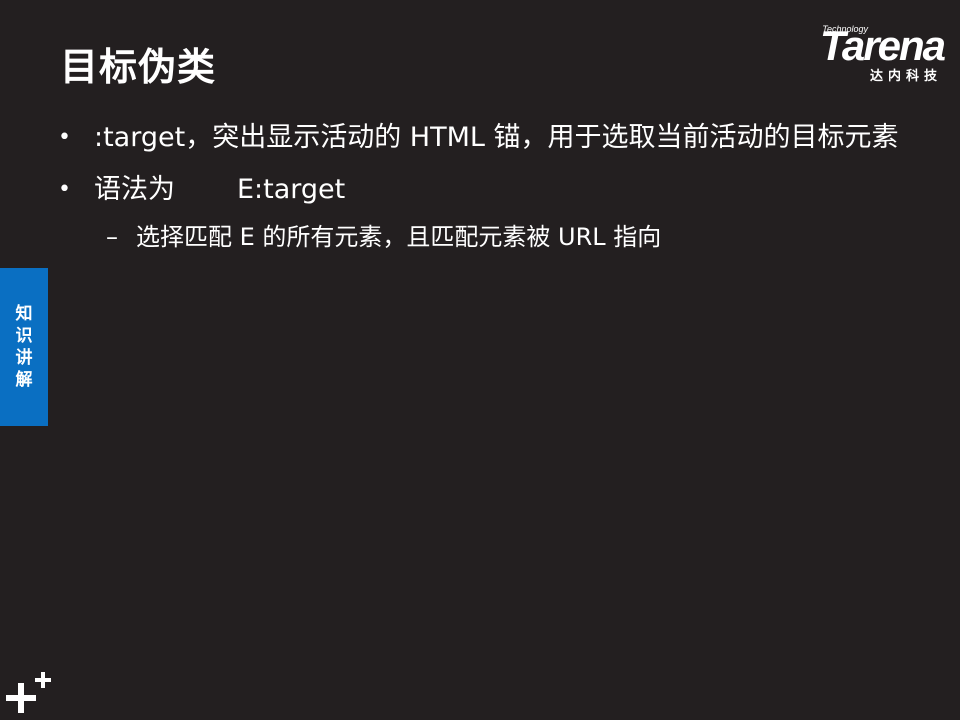 Image resolution: width=960 pixels, height=720 pixels. Describe the element at coordinates (905, 76) in the screenshot. I see `logo-chinese: 达内科技` at that location.